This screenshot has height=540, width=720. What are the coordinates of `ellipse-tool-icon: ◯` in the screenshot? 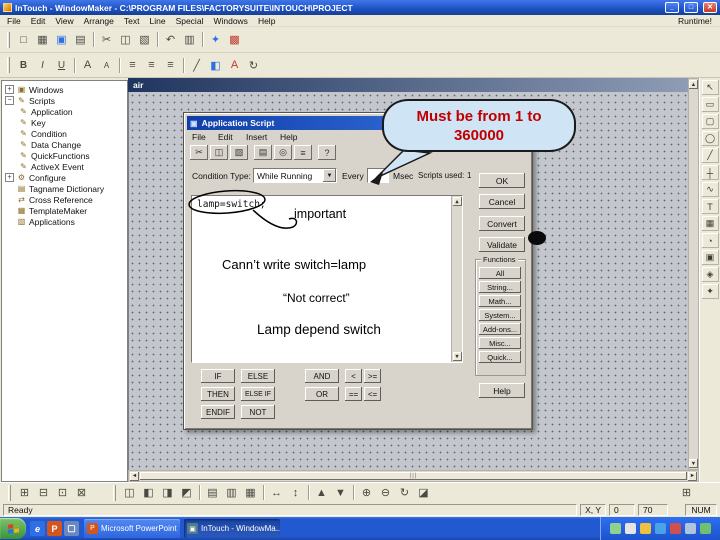 It's located at (710, 138).